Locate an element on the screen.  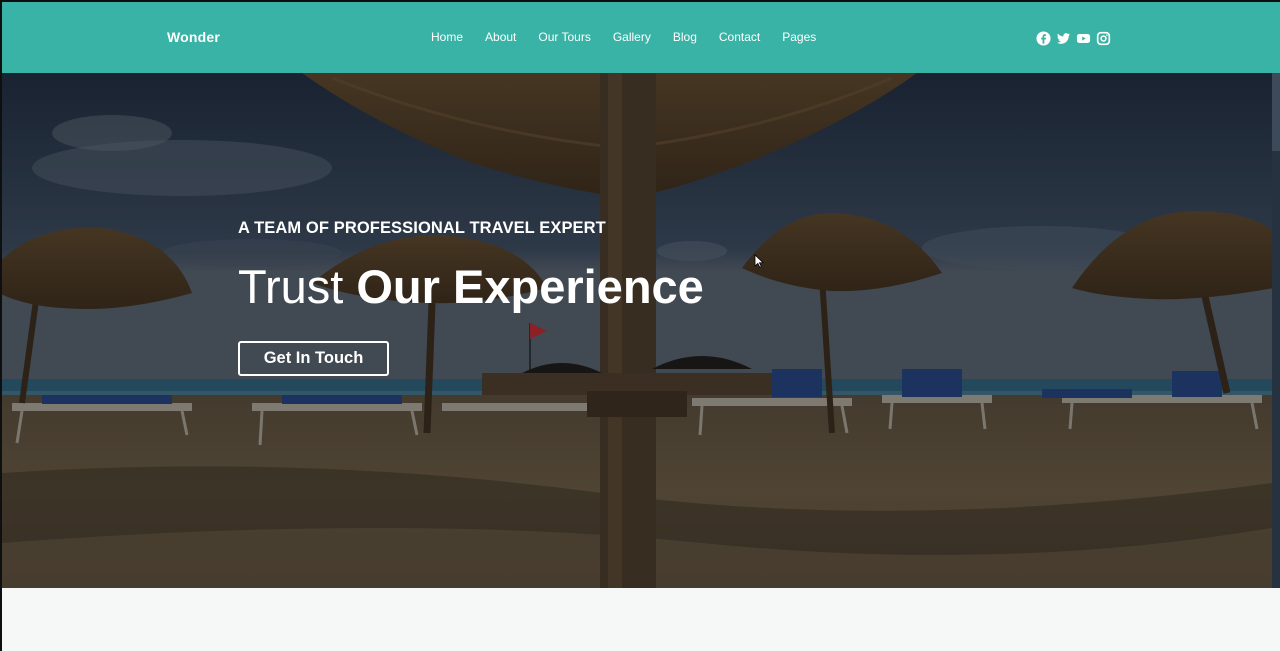
twitter-icon is located at coordinates (1063, 38).